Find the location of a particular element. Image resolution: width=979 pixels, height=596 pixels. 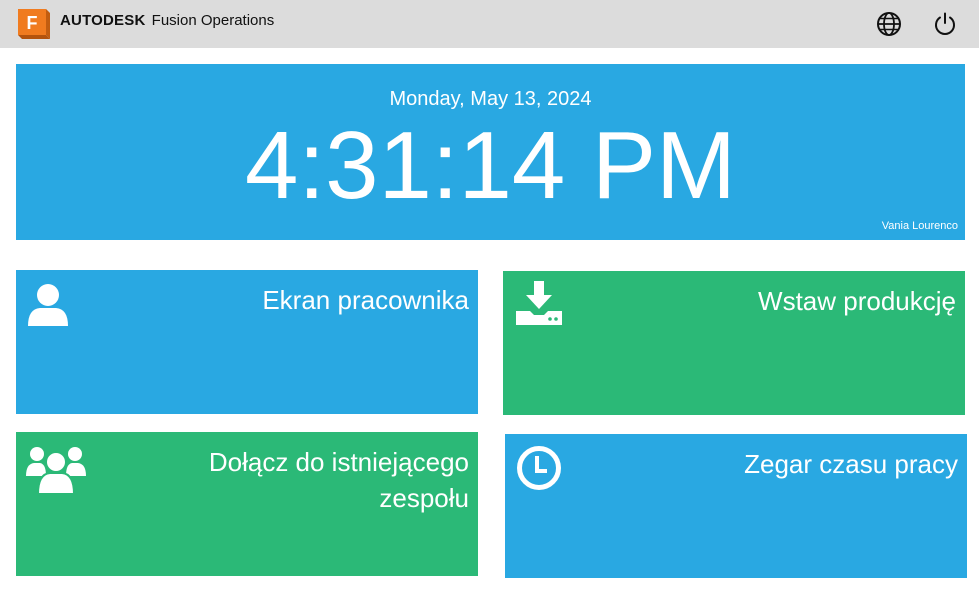

tile-join-team: Dołącz do istniejącego zespołu is located at coordinates (247, 504).